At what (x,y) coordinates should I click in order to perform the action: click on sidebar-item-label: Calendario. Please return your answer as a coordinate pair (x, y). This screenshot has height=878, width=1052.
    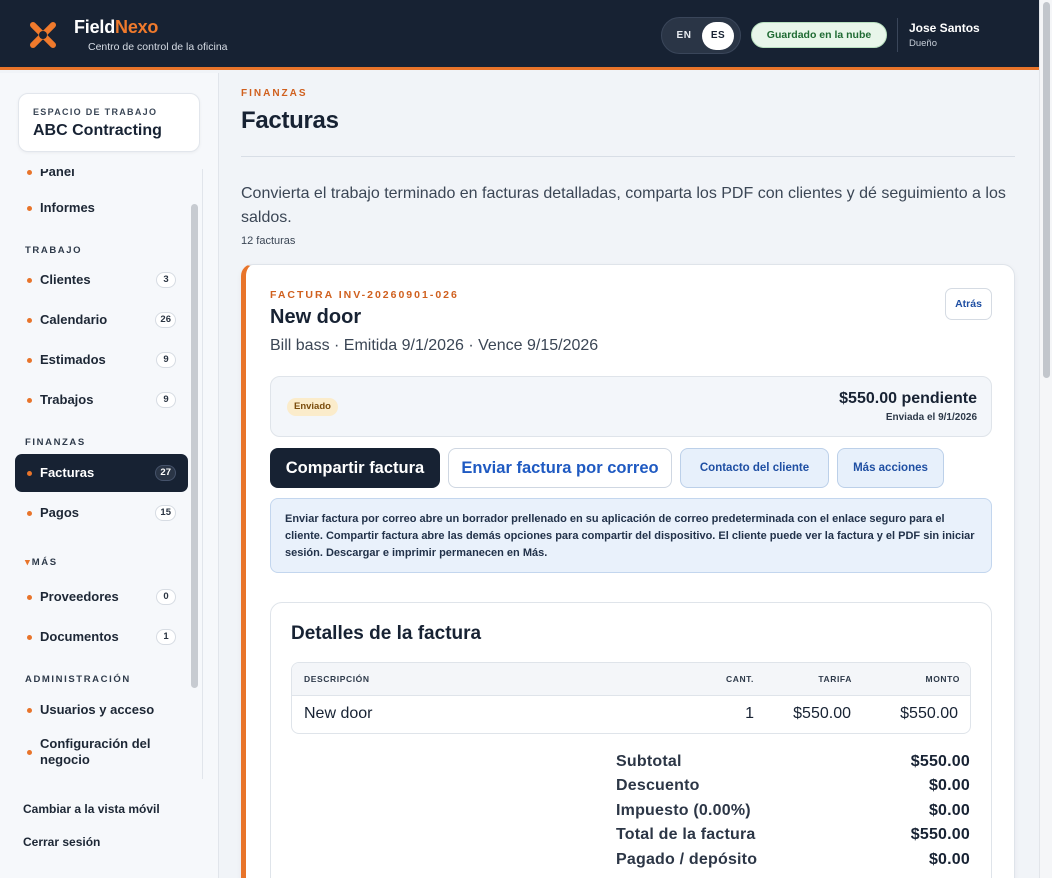
    Looking at the image, I should click on (74, 319).